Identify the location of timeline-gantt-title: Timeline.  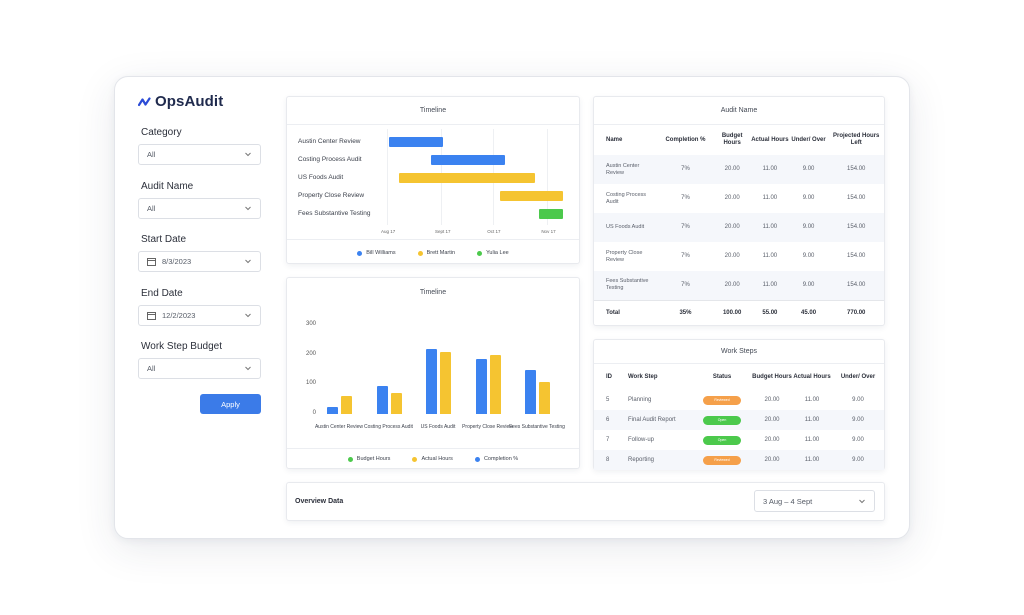
(433, 111).